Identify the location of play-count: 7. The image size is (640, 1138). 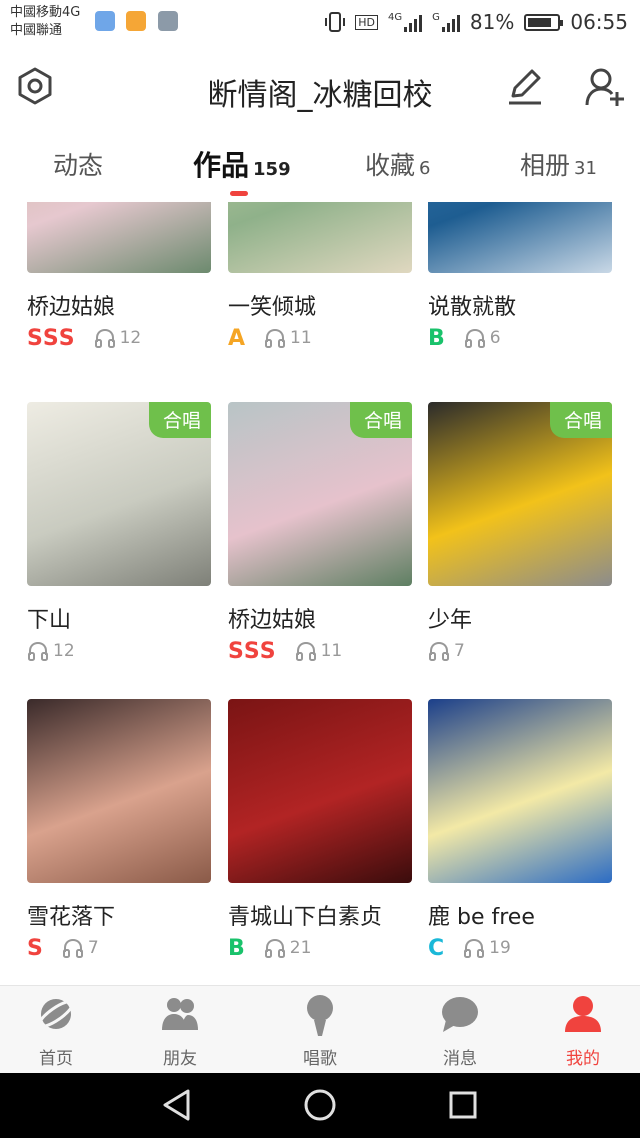
(446, 651).